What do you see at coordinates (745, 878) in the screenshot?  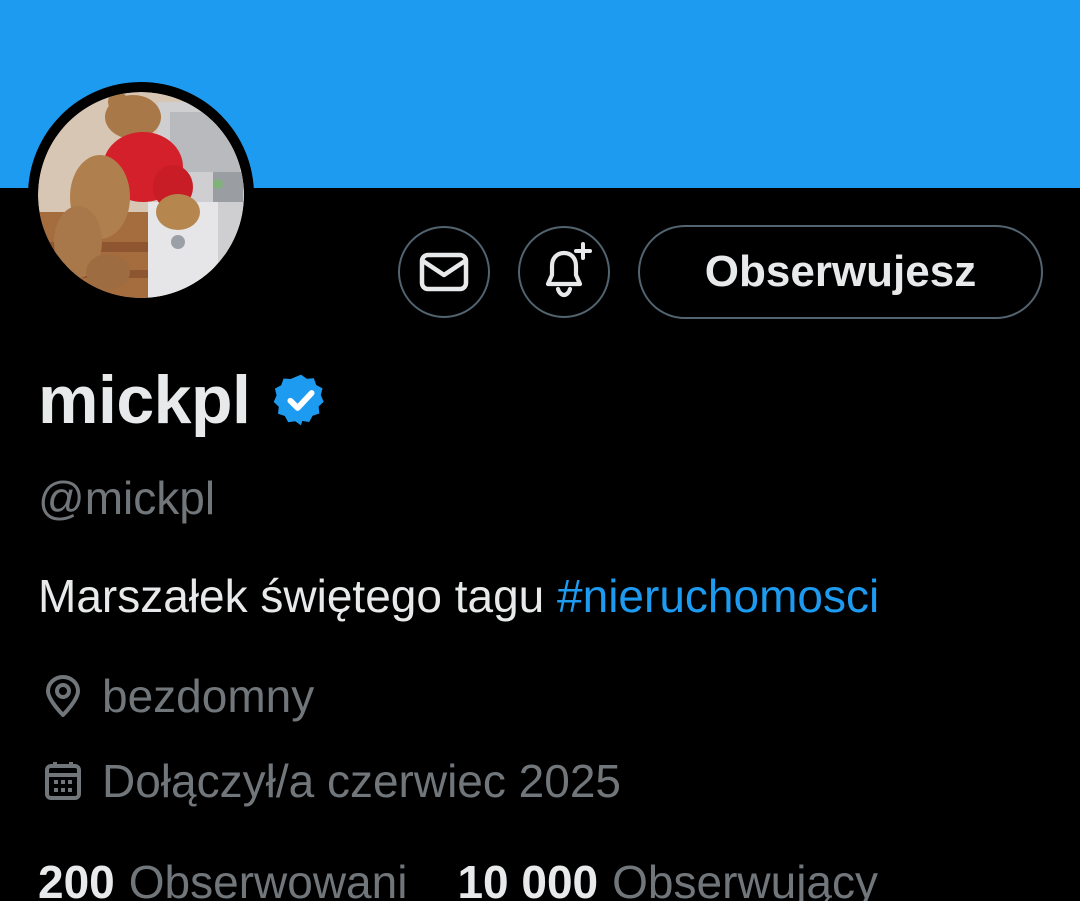 I see `followers-label: Obserwujący` at bounding box center [745, 878].